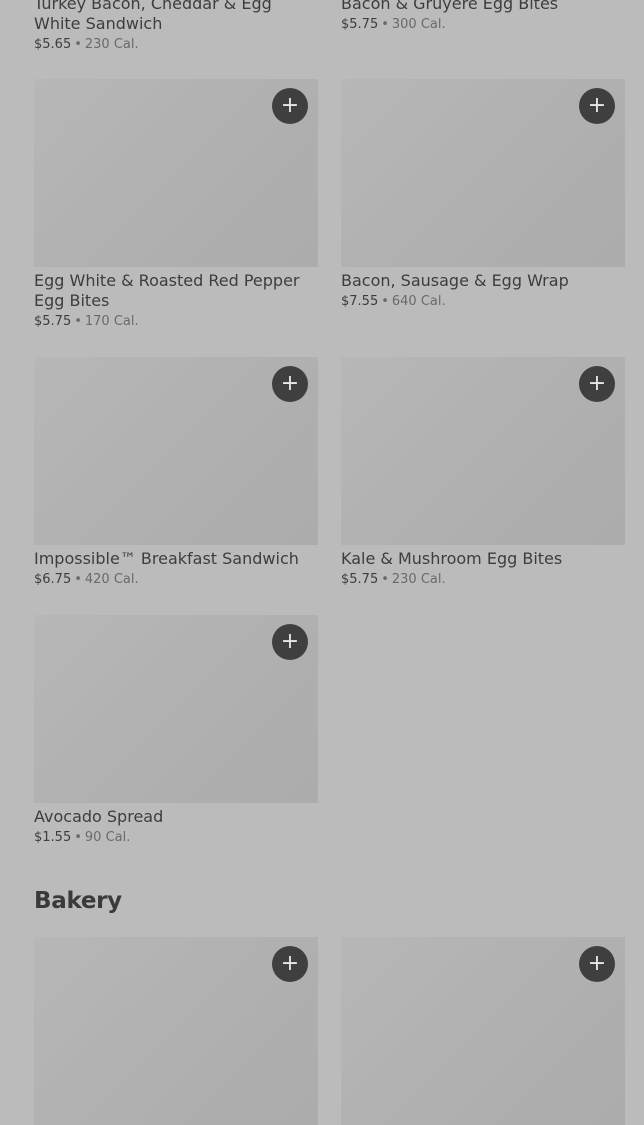 This screenshot has width=644, height=1125. I want to click on menu-item-card: + Avocado Spread $1.55 • 90 Cal., so click(176, 731).